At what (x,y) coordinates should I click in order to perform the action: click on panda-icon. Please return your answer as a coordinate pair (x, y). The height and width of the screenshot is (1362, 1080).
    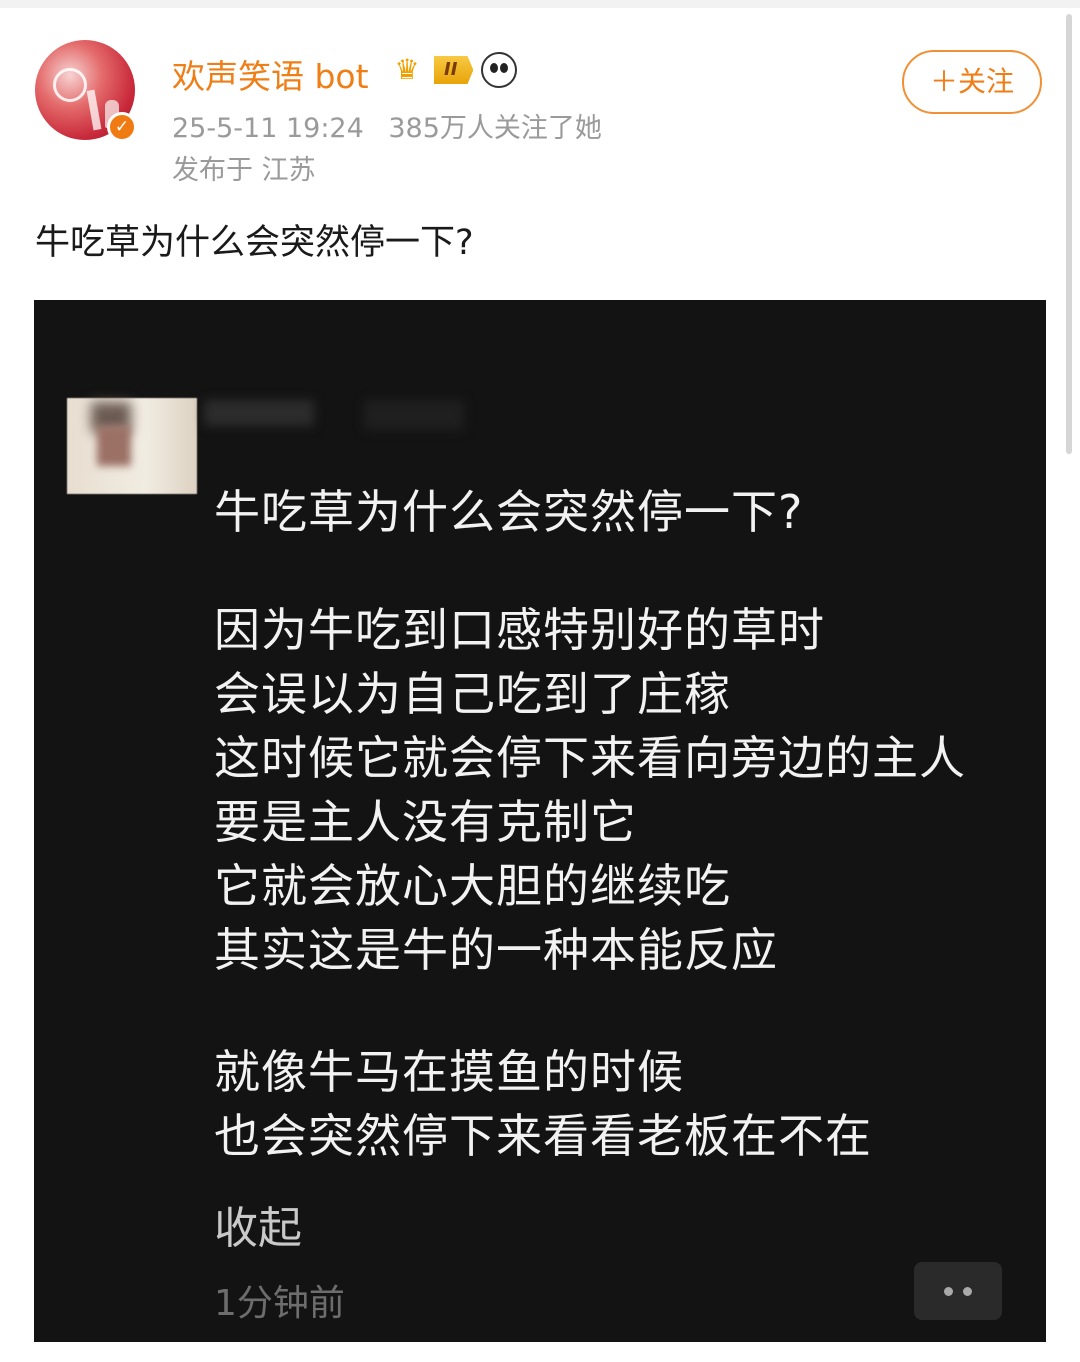
    Looking at the image, I should click on (499, 70).